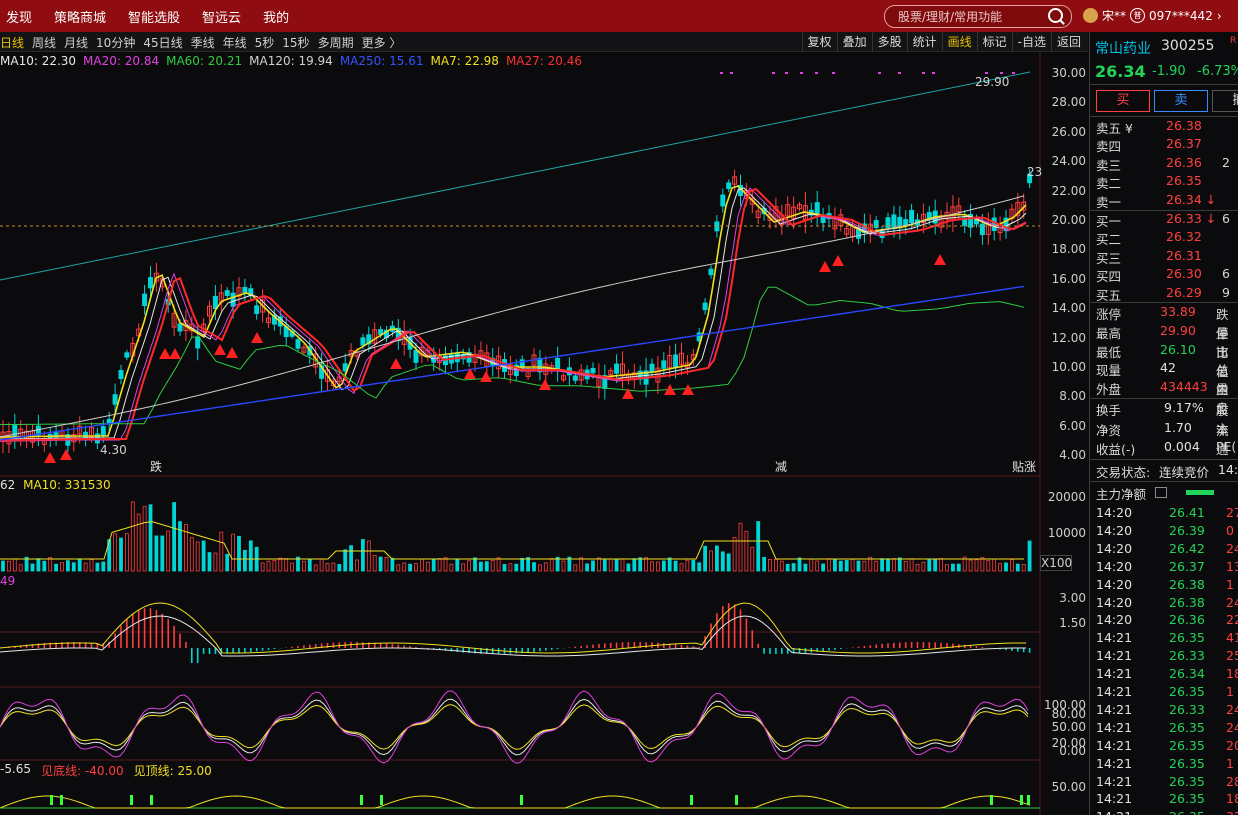 The height and width of the screenshot is (815, 1238). What do you see at coordinates (1187, 620) in the screenshot?
I see `tick-price: 26.36` at bounding box center [1187, 620].